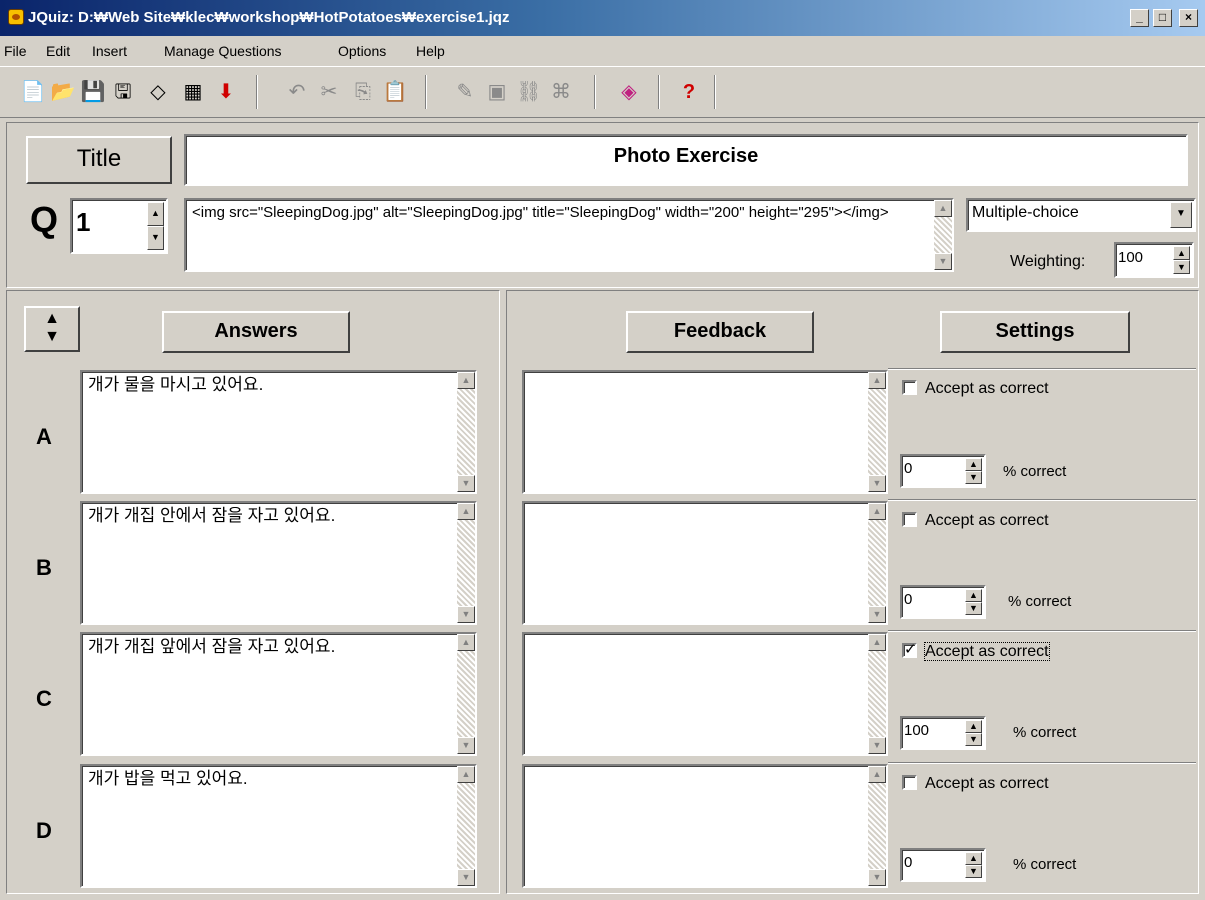  Describe the element at coordinates (917, 730) in the screenshot. I see `percent-value: 100` at that location.